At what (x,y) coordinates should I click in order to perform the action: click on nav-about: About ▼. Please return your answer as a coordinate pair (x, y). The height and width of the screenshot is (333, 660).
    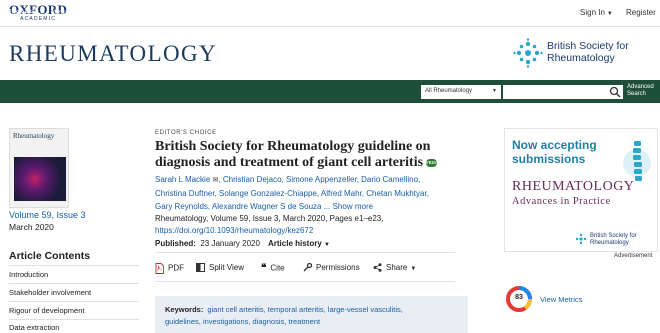
    Looking at the image, I should click on (284, 12).